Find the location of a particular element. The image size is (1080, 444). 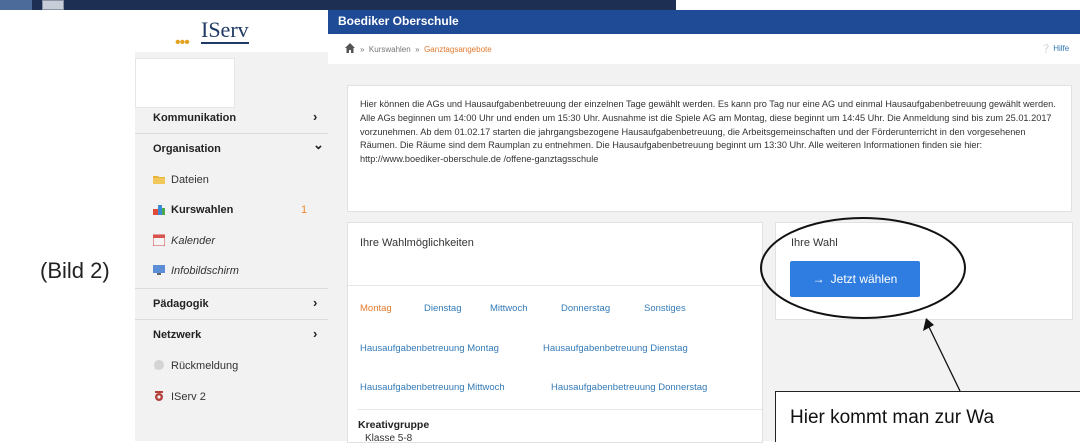

tab-mittwoch: Mittwoch is located at coordinates (508, 308).